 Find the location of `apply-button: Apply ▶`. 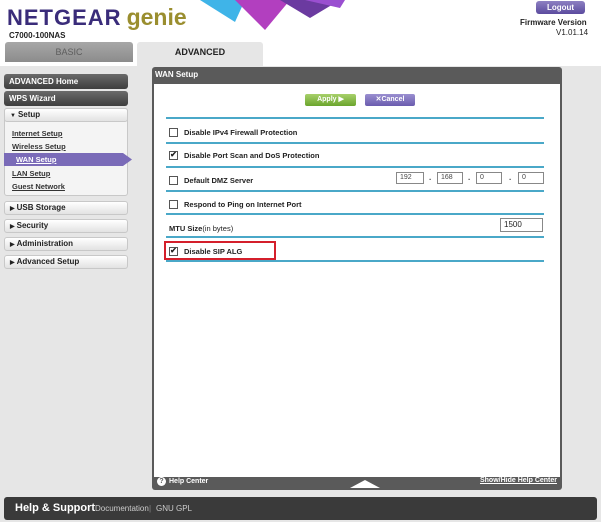

apply-button: Apply ▶ is located at coordinates (330, 100).